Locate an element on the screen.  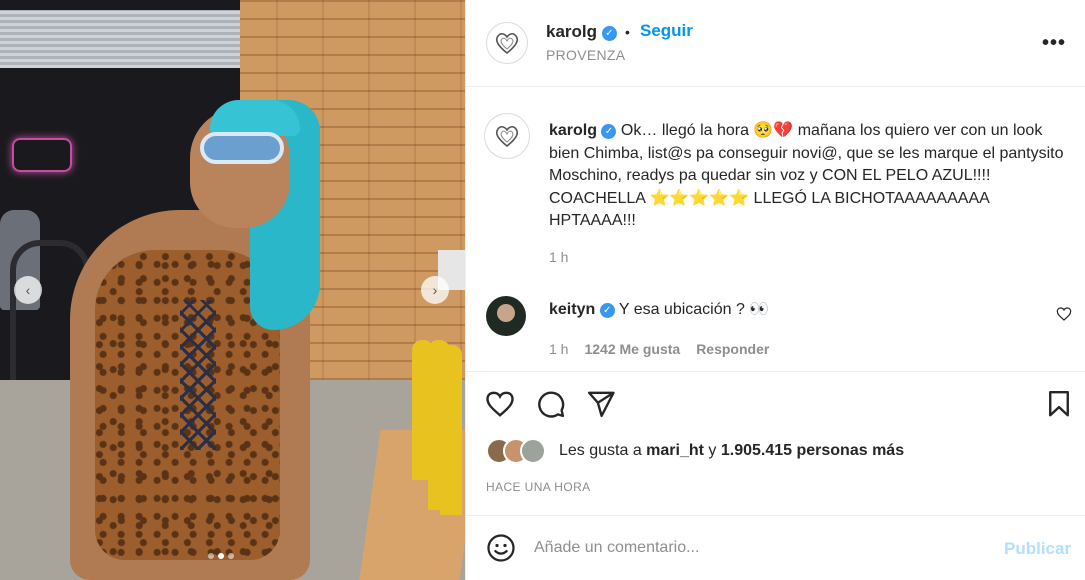
lace-up-detail is located at coordinates (198, 375).